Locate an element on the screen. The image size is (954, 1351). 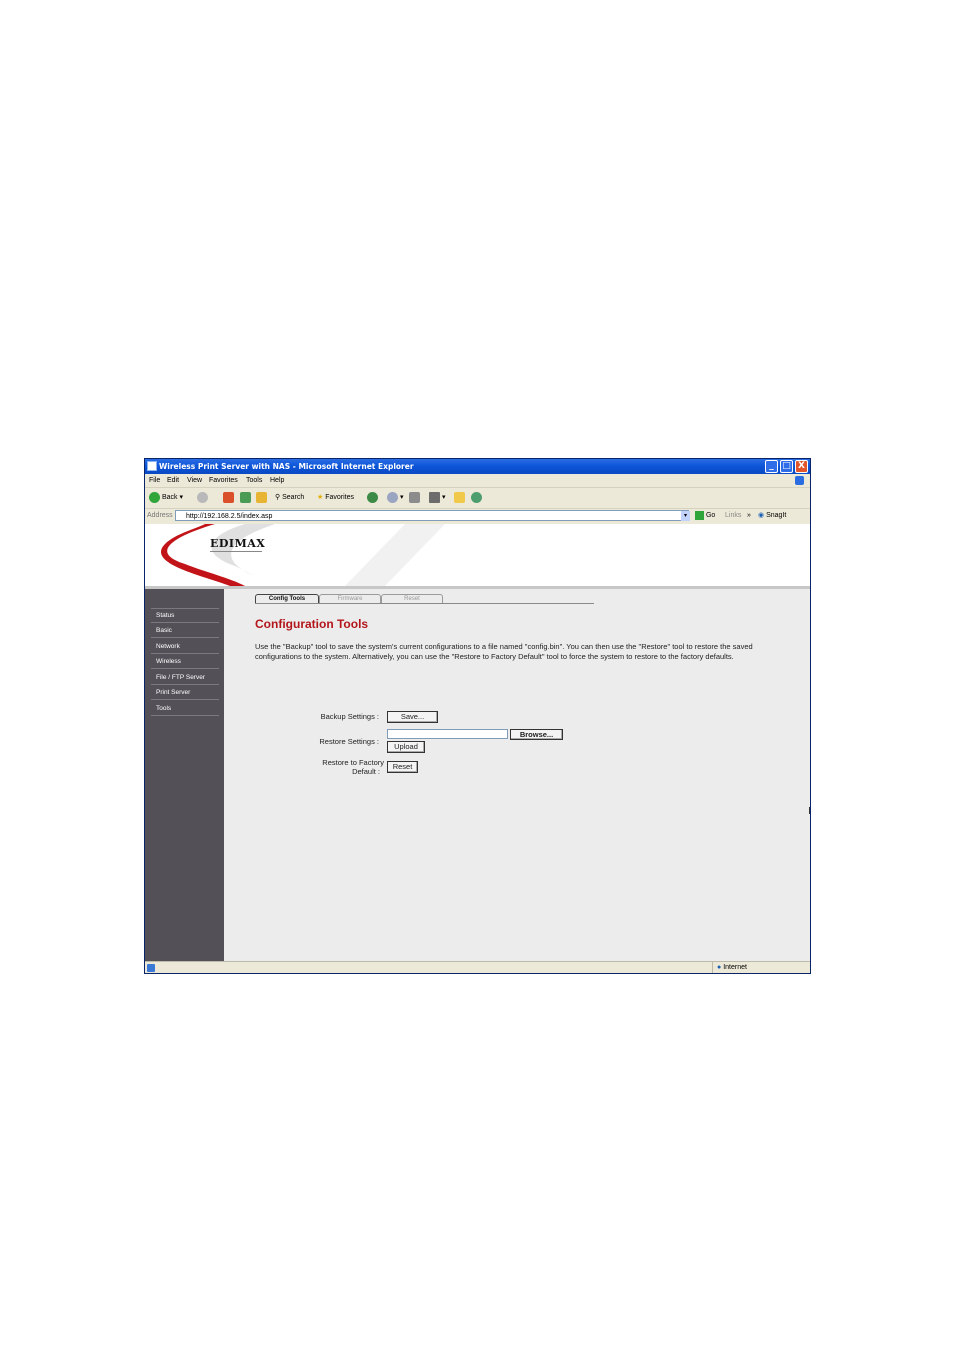
refresh-icon is located at coordinates (245, 497).